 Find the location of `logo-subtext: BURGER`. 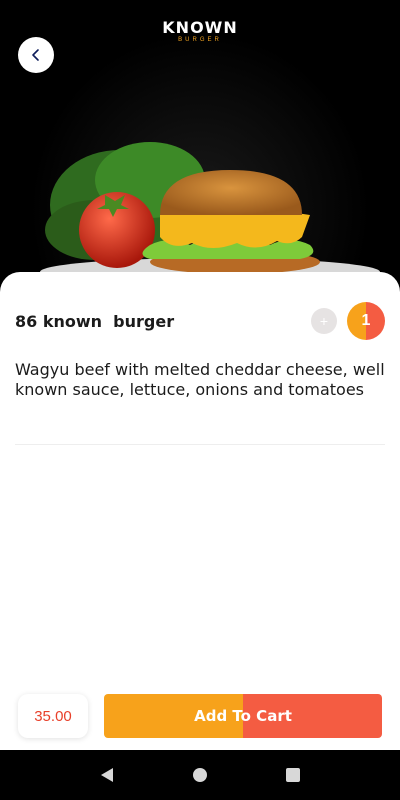

logo-subtext: BURGER is located at coordinates (200, 40).